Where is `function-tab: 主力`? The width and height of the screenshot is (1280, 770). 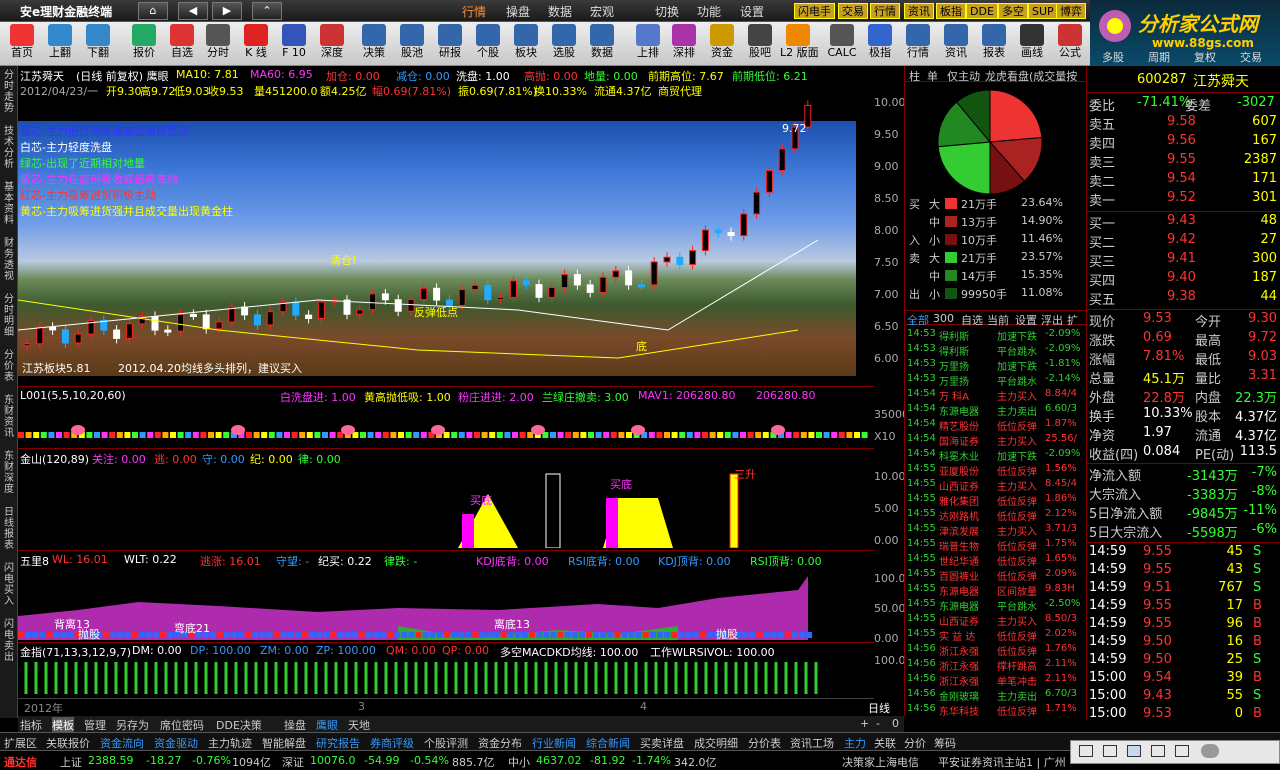
function-tab: 主力 is located at coordinates (855, 743).